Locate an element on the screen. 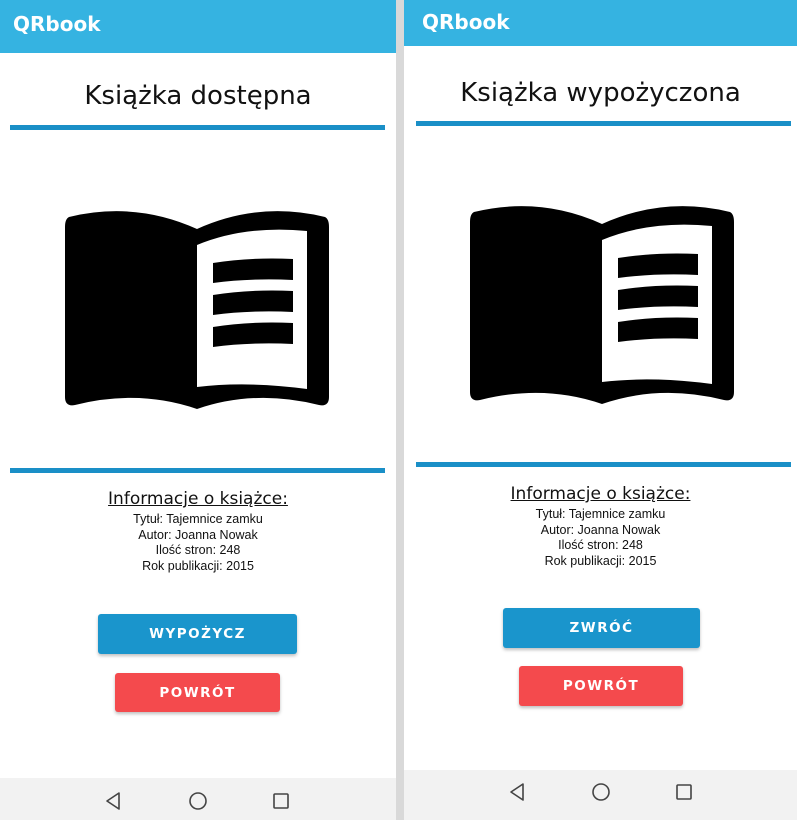 Image resolution: width=797 pixels, height=820 pixels. book-status-title: Książka wypożyczona is located at coordinates (600, 93).